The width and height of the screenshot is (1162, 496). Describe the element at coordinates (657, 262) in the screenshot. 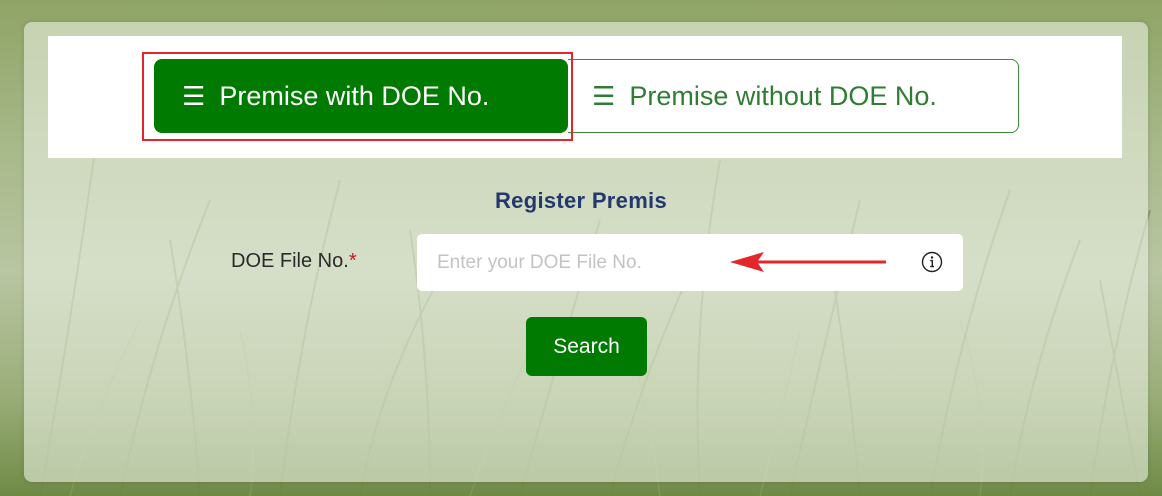

I see `doe-file-input` at that location.